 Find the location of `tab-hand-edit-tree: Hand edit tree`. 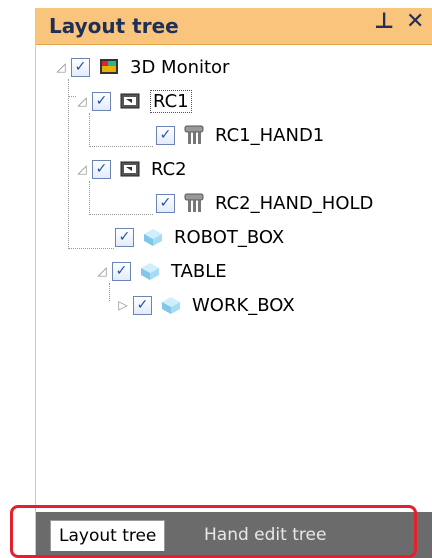

tab-hand-edit-tree: Hand edit tree is located at coordinates (265, 535).